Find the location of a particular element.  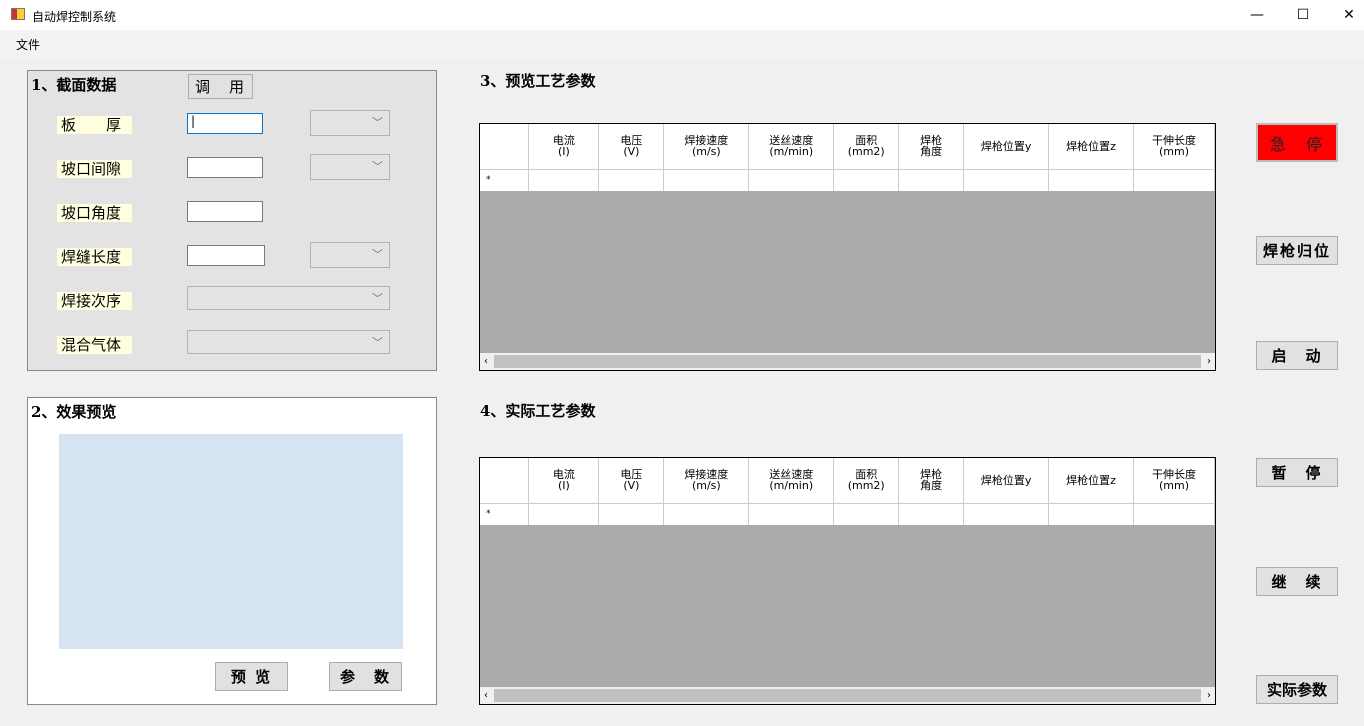

minimize-button: — is located at coordinates (1257, 15).